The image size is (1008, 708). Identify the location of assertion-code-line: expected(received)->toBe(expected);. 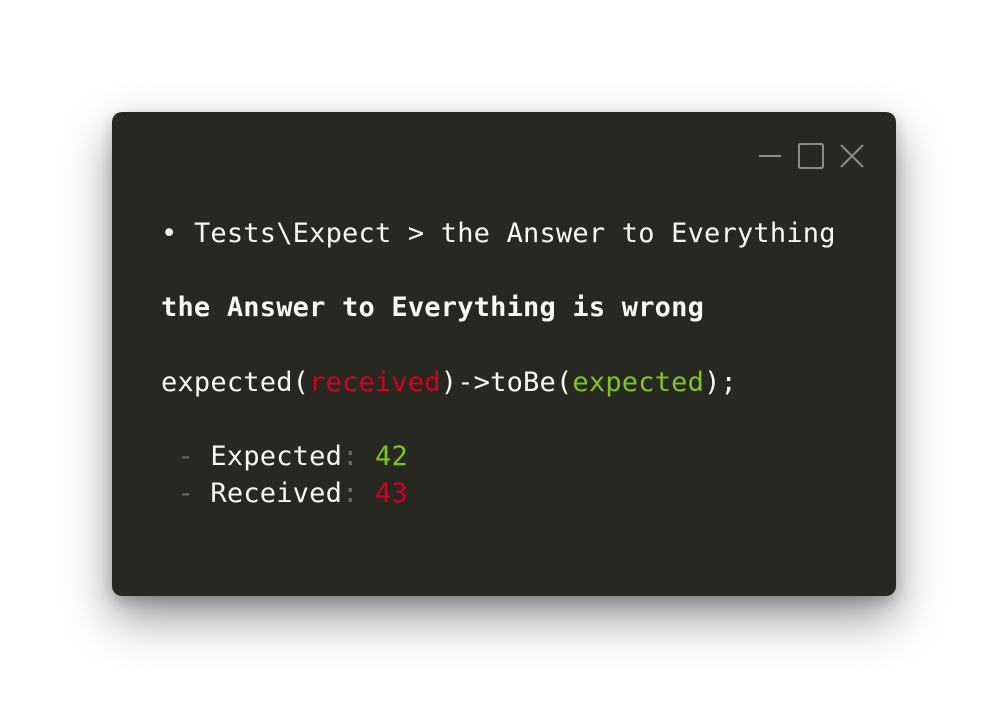
(449, 383).